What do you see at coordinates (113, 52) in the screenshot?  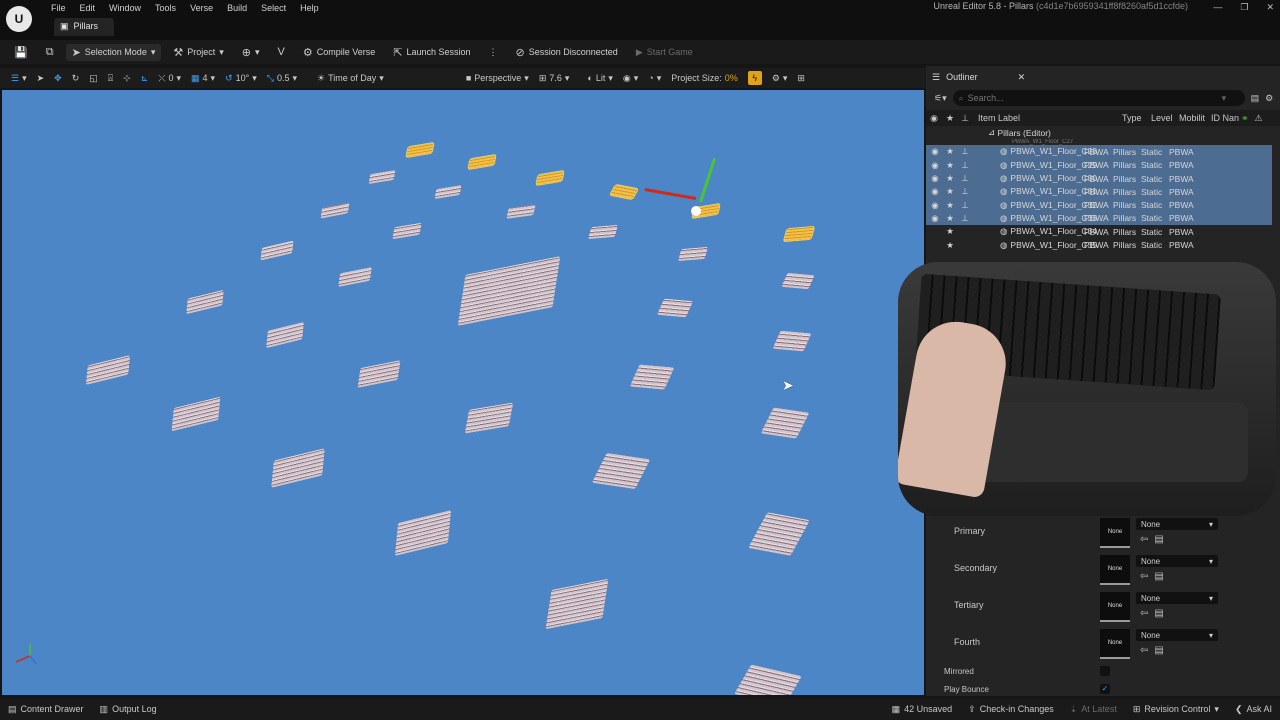 I see `selection-mode-dropdown: ➤ Selection Mode ▾` at bounding box center [113, 52].